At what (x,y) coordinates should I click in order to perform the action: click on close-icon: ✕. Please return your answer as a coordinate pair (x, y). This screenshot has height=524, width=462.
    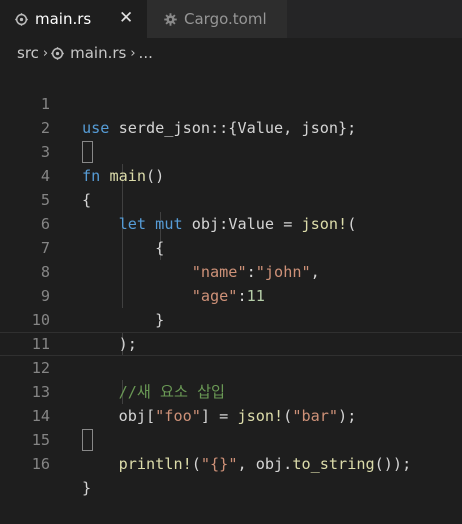
    Looking at the image, I should click on (126, 18).